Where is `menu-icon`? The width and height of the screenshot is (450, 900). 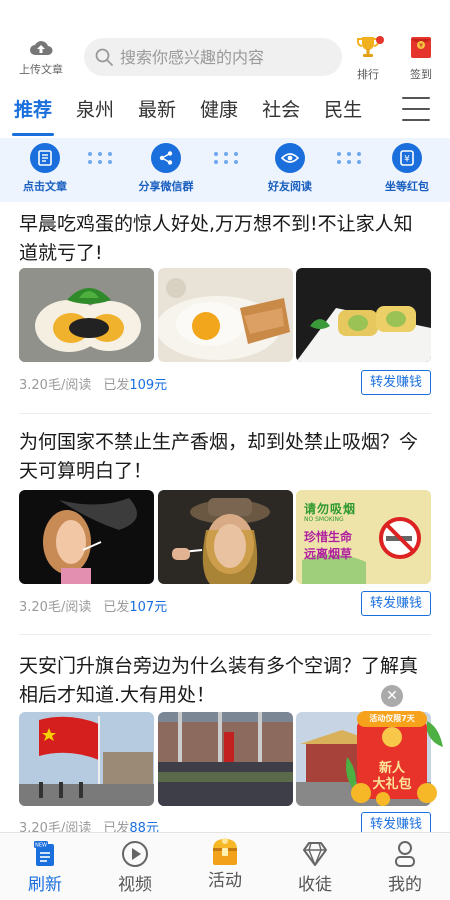
menu-icon is located at coordinates (416, 109).